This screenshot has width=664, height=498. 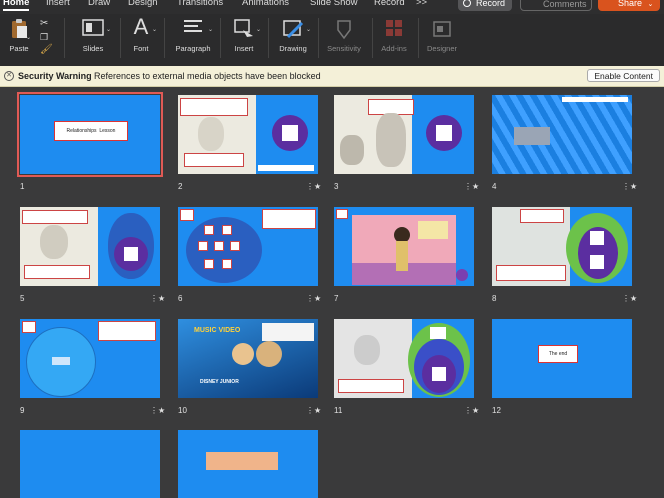 I want to click on sensitivity-button: Sensitivity, so click(x=344, y=40).